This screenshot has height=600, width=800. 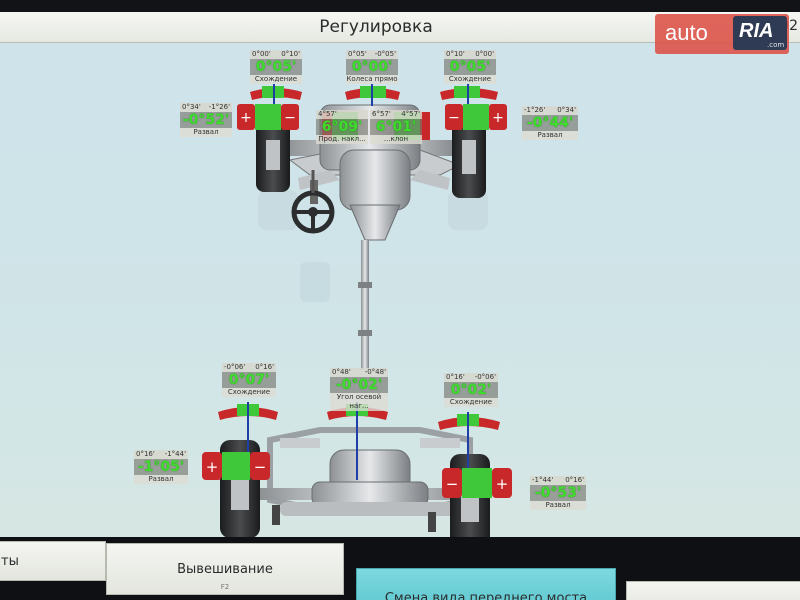 I want to click on camber-value: -0°44', so click(x=550, y=123).